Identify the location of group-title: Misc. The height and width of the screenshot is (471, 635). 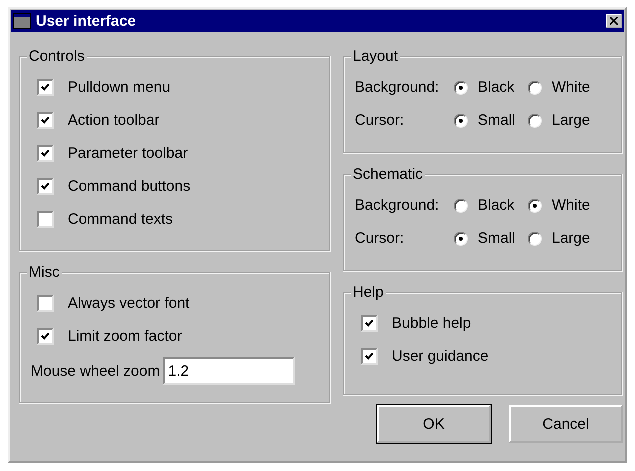
(44, 272).